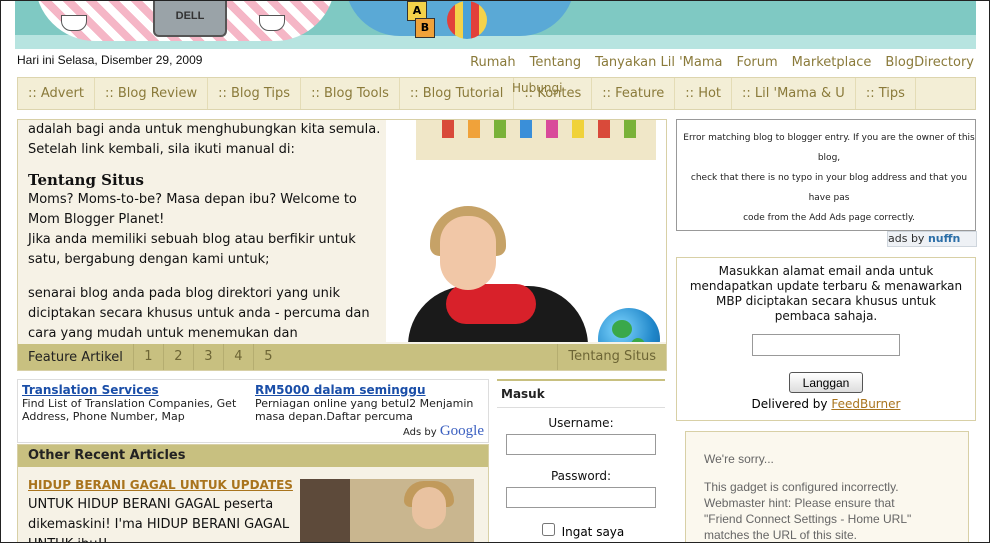  Describe the element at coordinates (177, 357) in the screenshot. I see `pager-page-2: 2` at that location.